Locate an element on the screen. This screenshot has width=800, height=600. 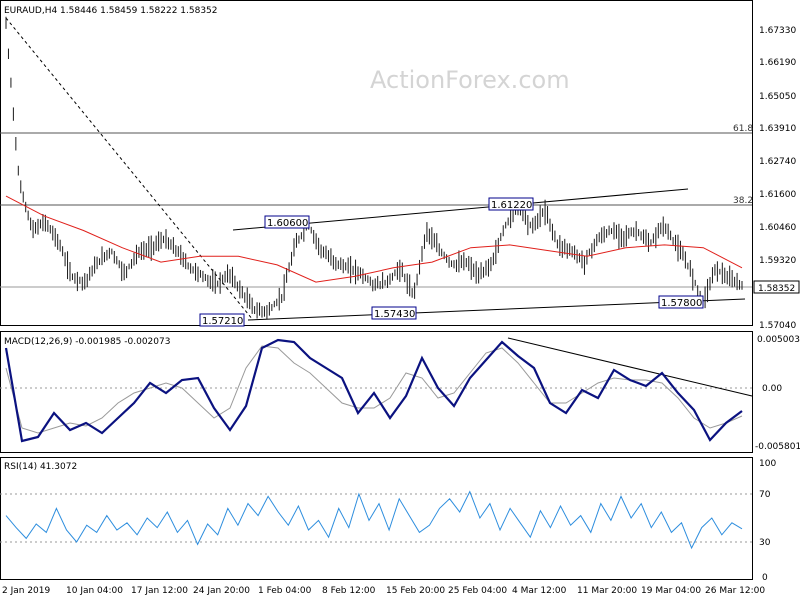
price-tick: 1.59320 is located at coordinates (777, 261).